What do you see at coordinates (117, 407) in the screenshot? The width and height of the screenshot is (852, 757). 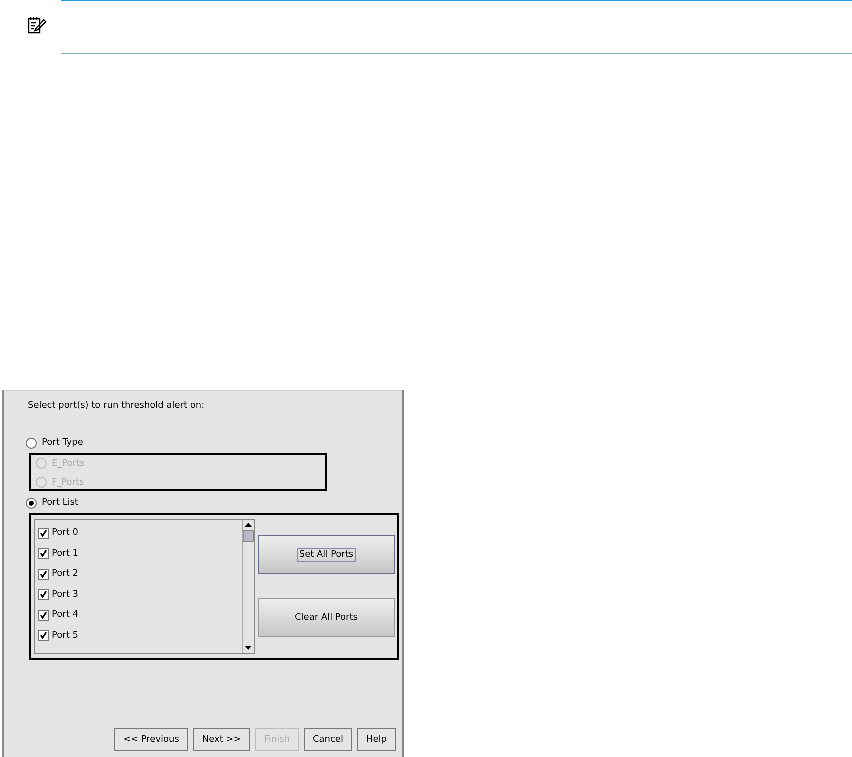 I see `prompt-text: Select port(s) to run threshold alert on:` at bounding box center [117, 407].